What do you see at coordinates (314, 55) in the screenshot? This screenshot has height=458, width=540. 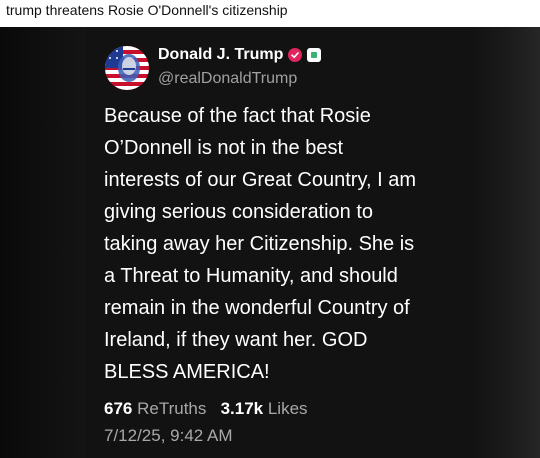 I see `badge-icon` at bounding box center [314, 55].